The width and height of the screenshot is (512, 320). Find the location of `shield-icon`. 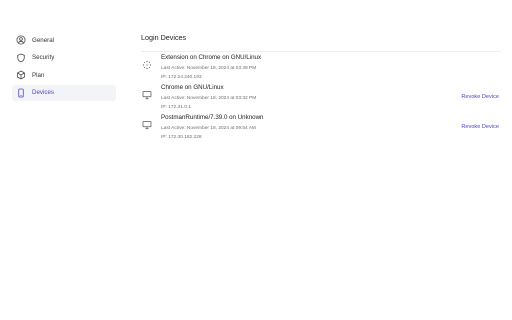

shield-icon is located at coordinates (21, 58).